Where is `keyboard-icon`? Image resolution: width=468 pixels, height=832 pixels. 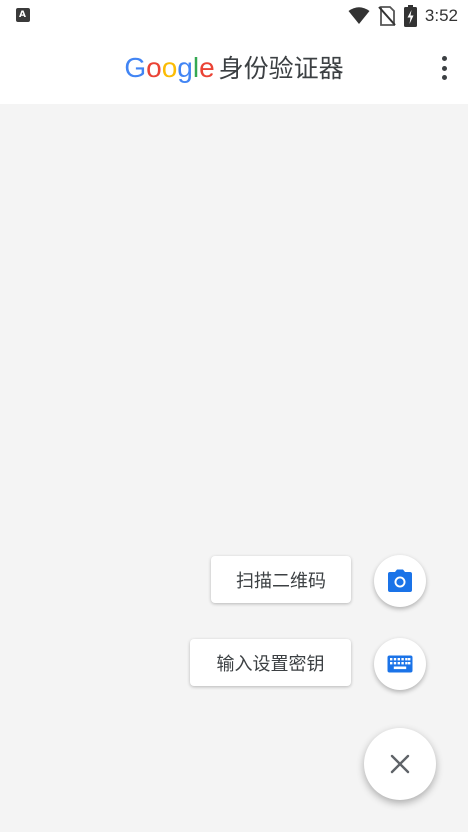 keyboard-icon is located at coordinates (400, 664).